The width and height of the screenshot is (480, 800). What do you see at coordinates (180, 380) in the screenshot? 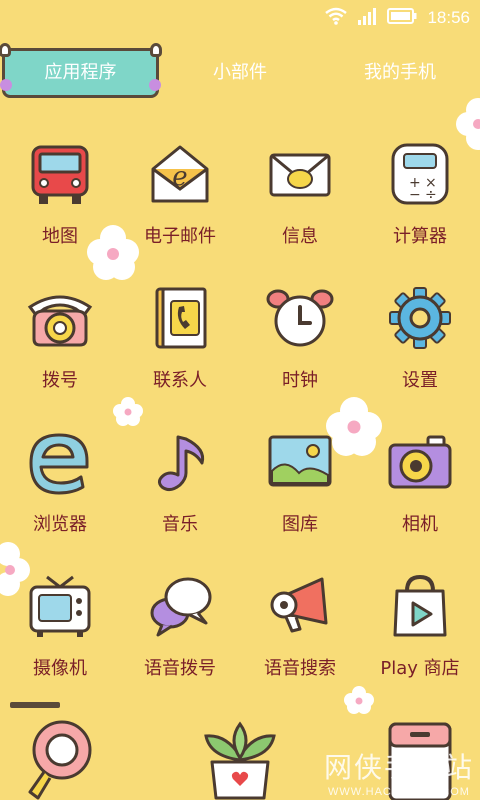
I see `app-label: 联系人` at bounding box center [180, 380].